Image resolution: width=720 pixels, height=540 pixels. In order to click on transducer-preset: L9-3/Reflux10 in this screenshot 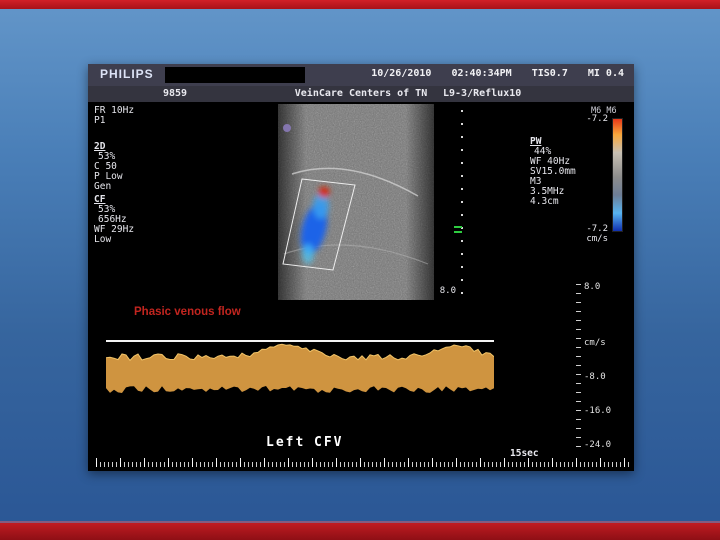, I will do `click(482, 93)`.